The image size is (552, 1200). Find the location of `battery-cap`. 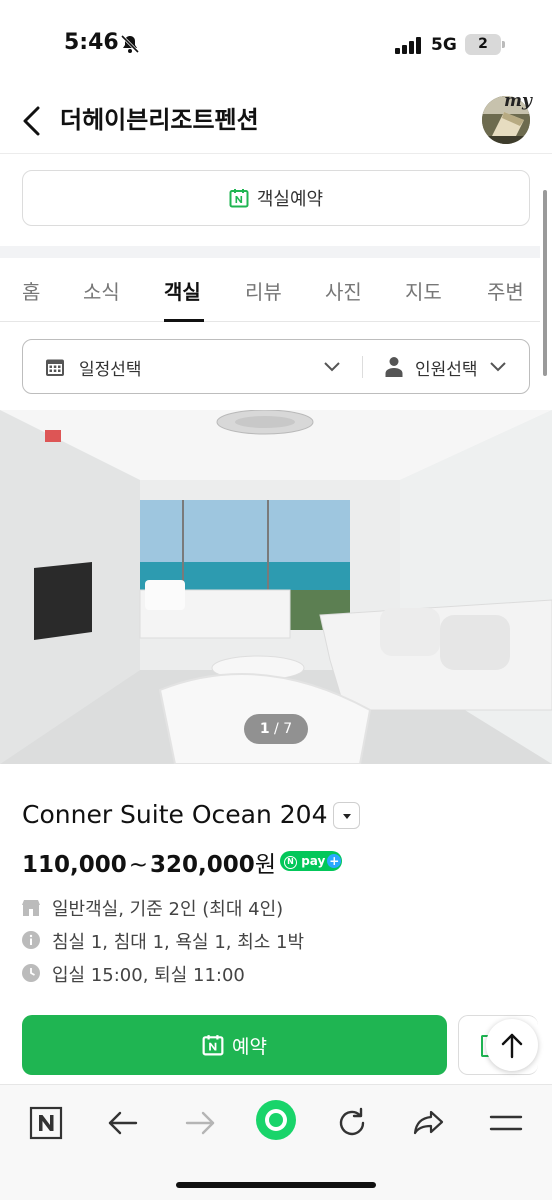

battery-cap is located at coordinates (503, 44).